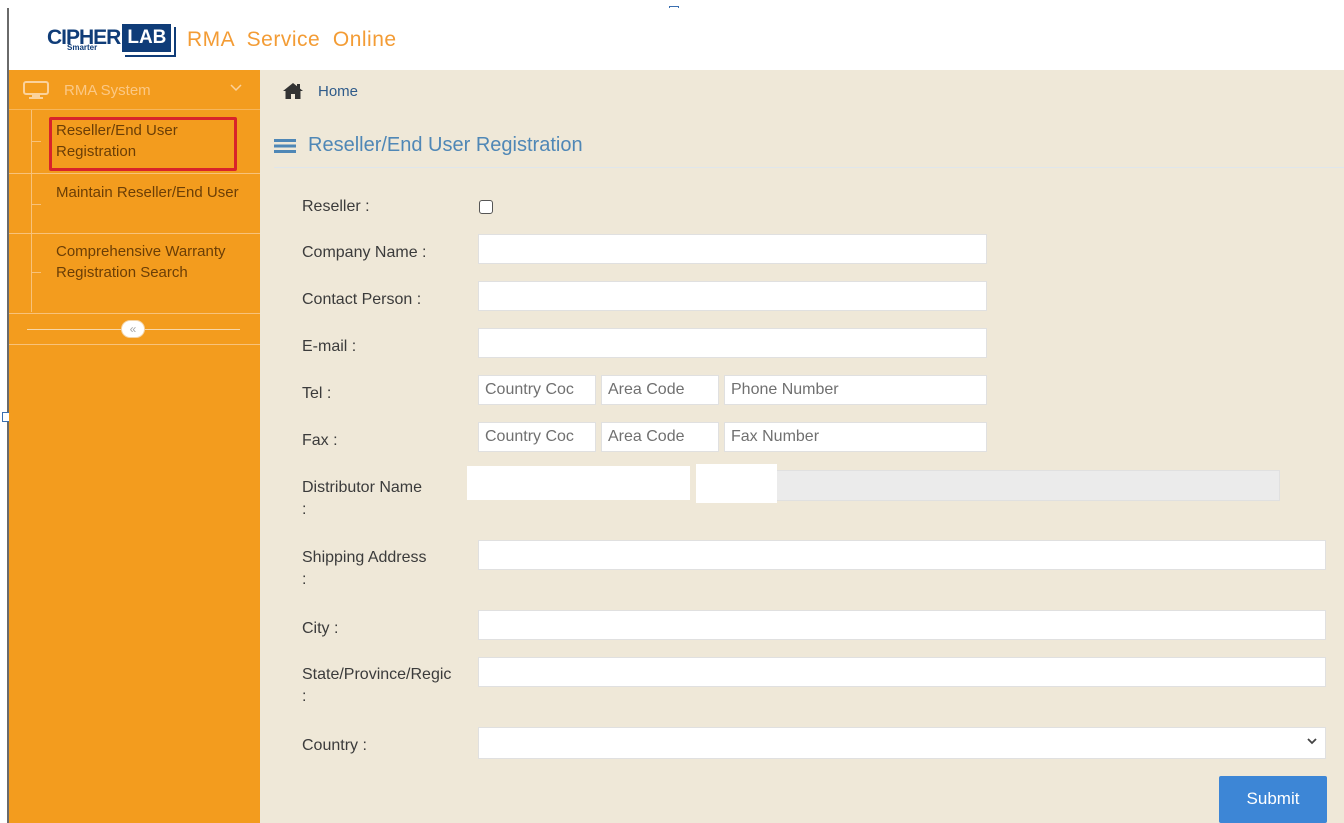 This screenshot has height=823, width=1344. I want to click on state-province-label: State/Province/Regic :, so click(377, 685).